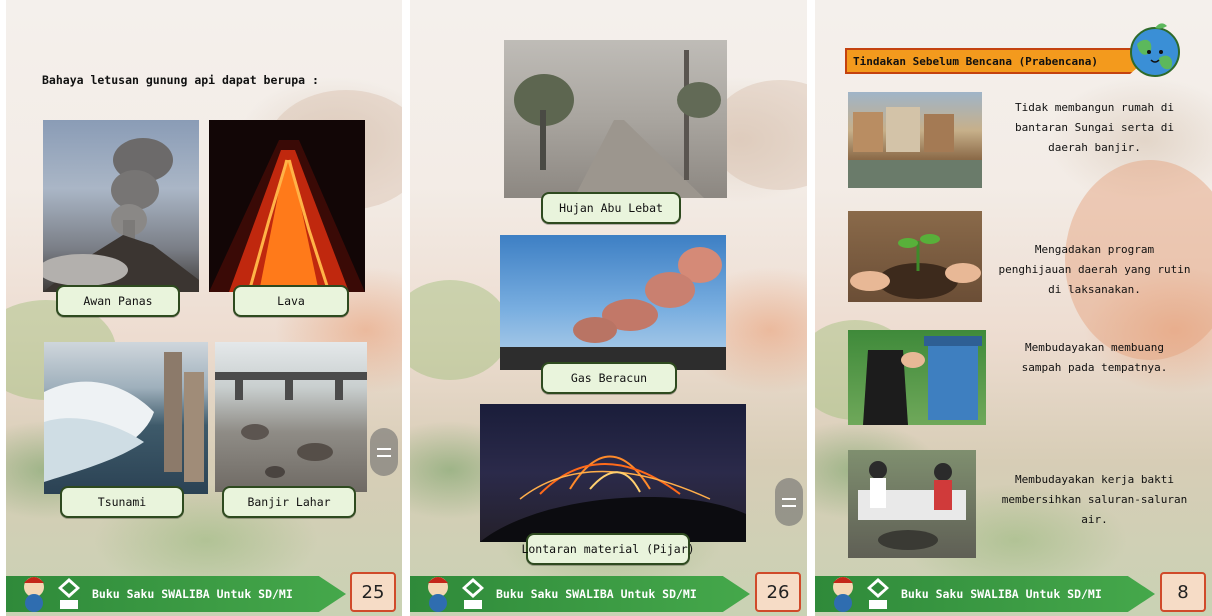 This screenshot has height=616, width=1212. I want to click on item-2-line-2: penghijauan daerah yang rutin, so click(1094, 269).